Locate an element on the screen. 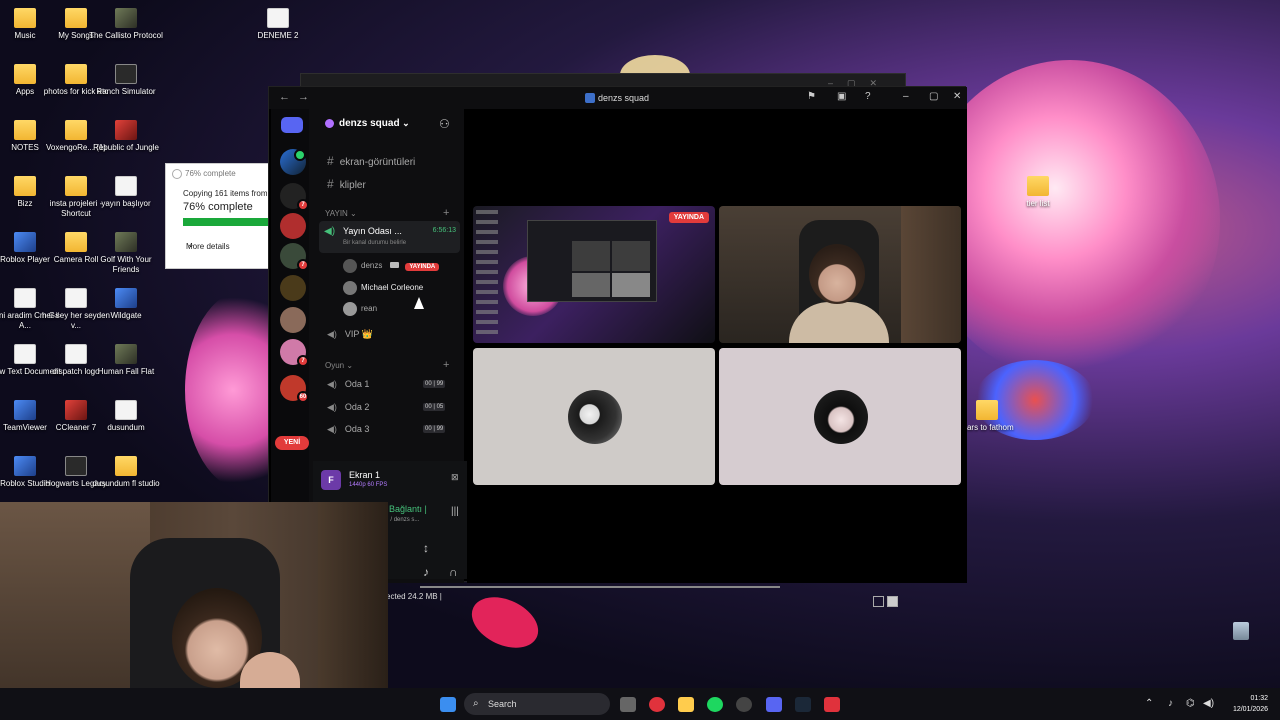 This screenshot has width=1280, height=720. opera-icon is located at coordinates (657, 704).